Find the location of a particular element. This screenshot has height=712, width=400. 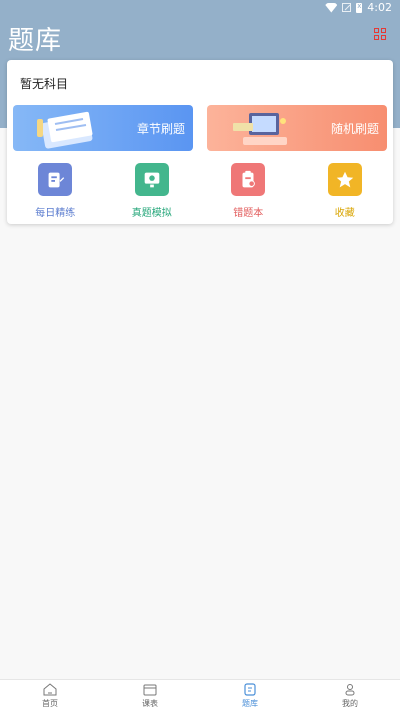

star-icon is located at coordinates (344, 179).